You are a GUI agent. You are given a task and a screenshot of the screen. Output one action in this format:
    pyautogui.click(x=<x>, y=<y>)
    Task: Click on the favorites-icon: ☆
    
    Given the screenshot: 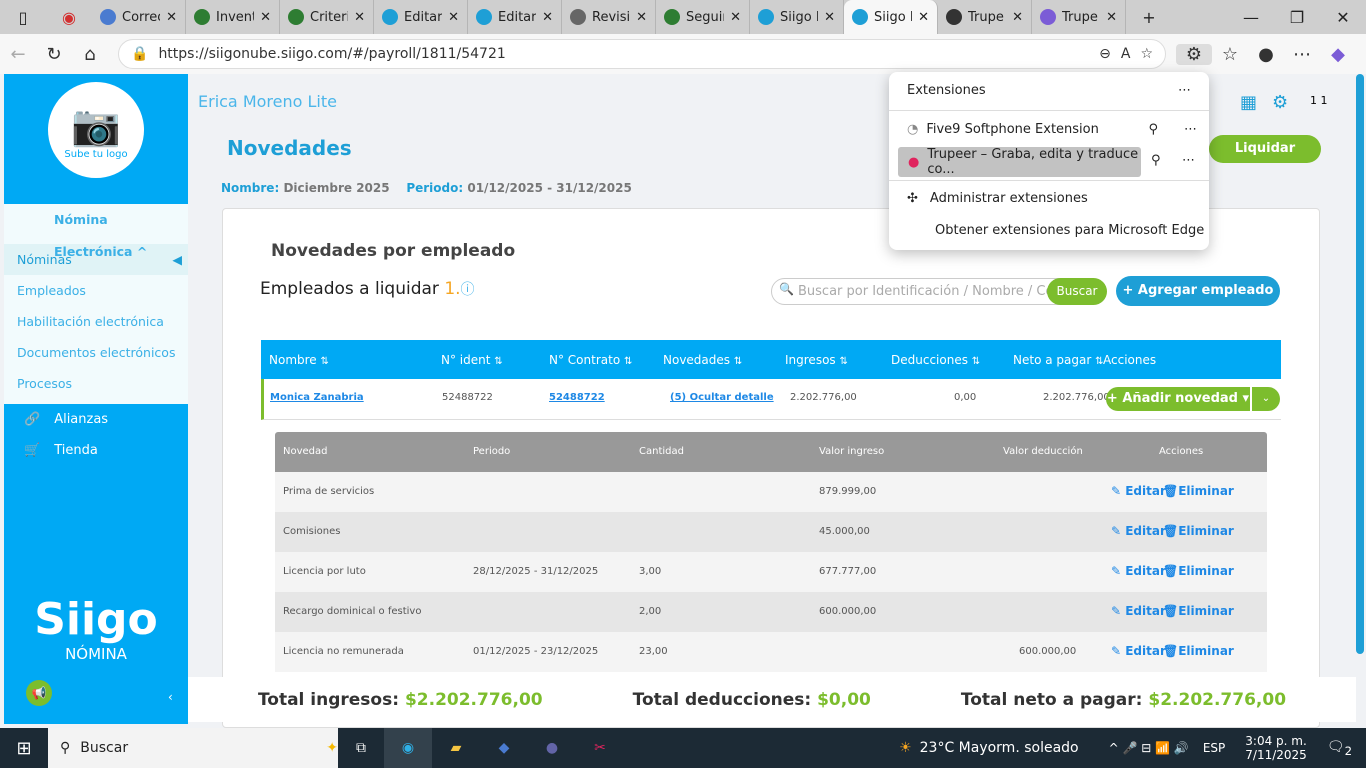 What is the action you would take?
    pyautogui.click(x=1230, y=54)
    